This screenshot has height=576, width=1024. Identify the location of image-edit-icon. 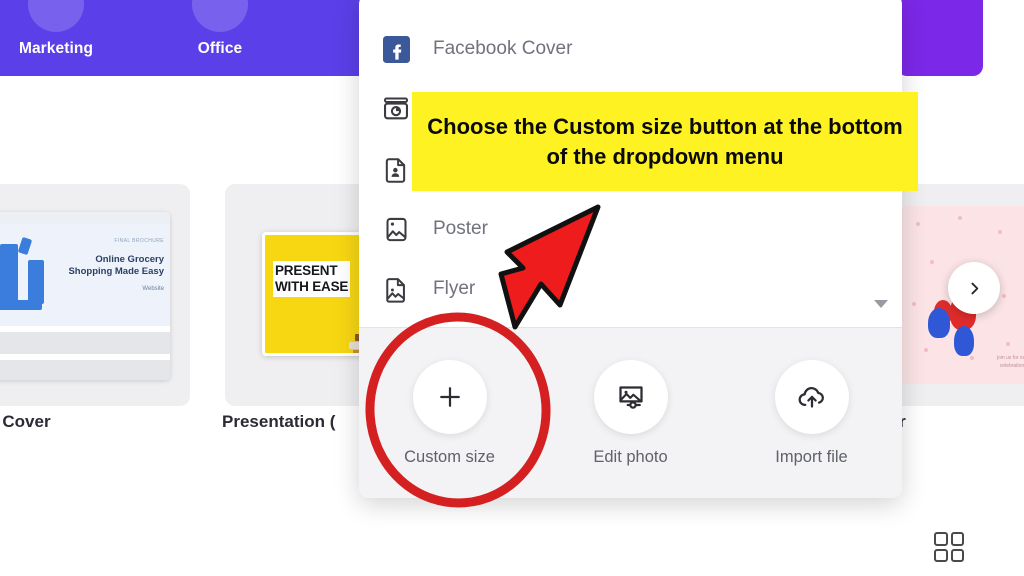
(630, 397).